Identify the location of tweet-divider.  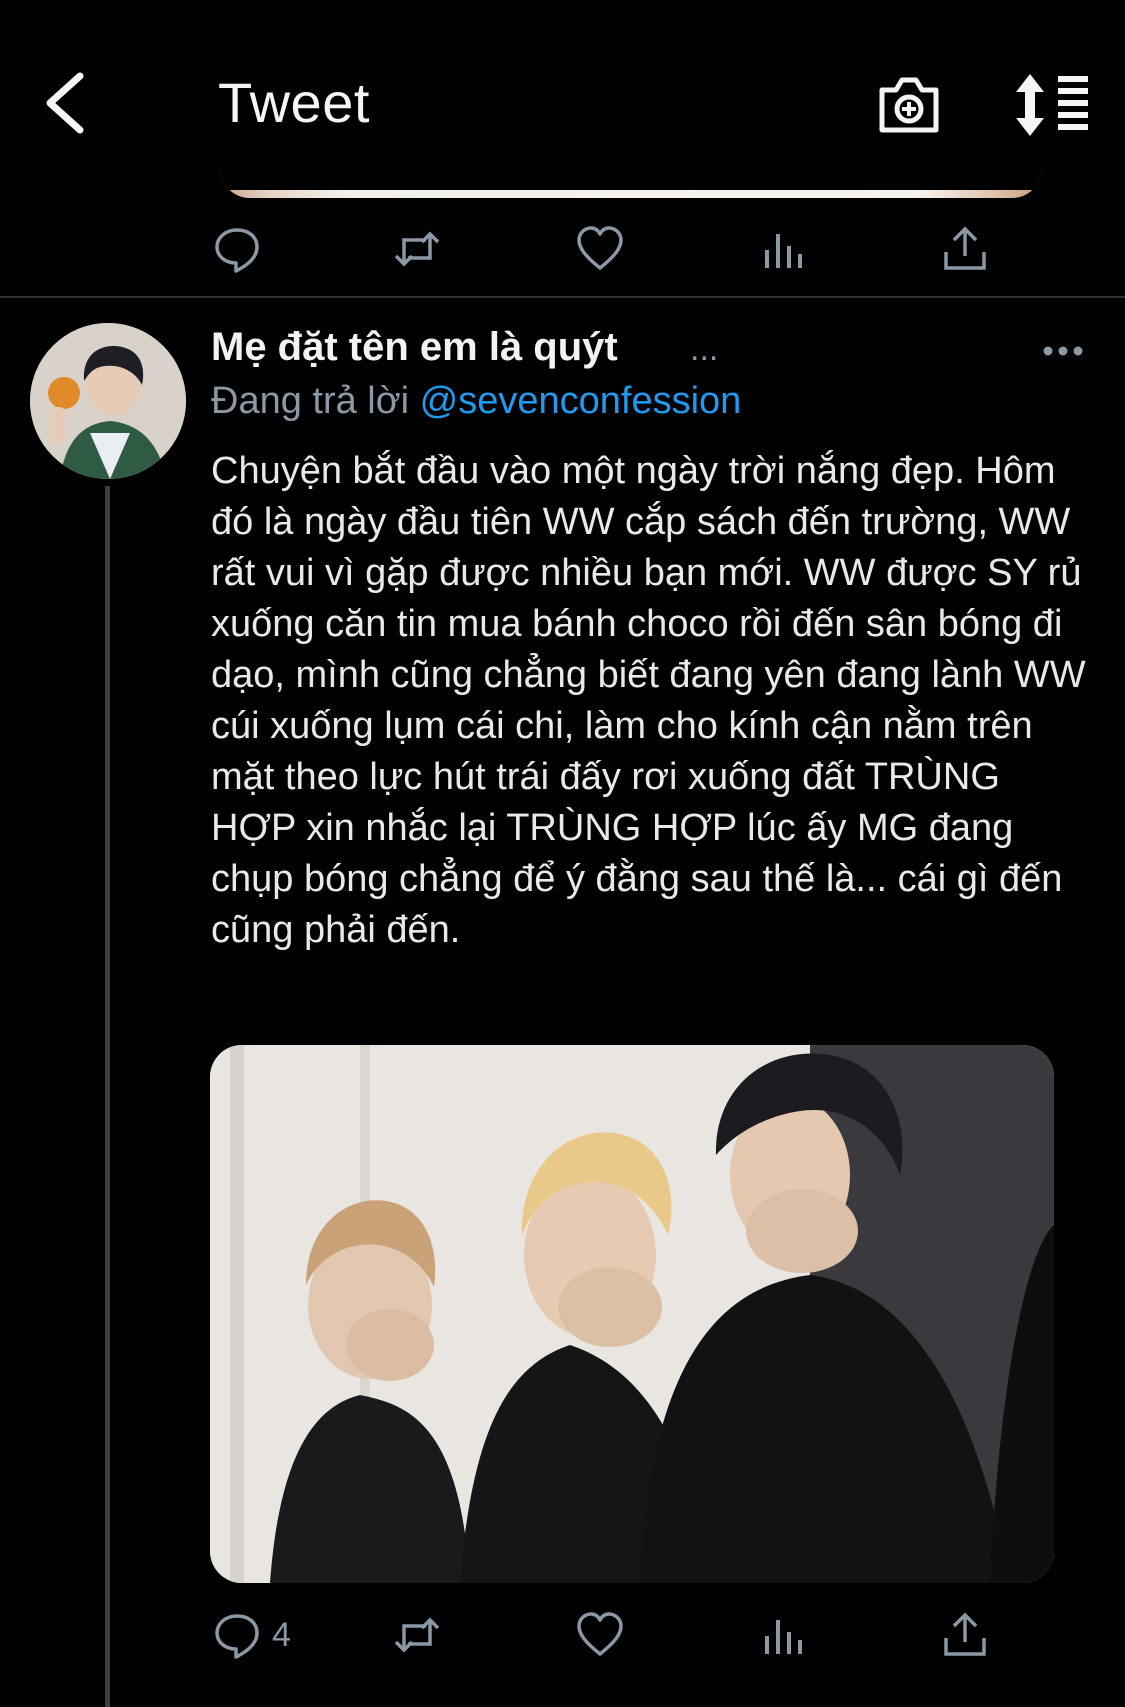
(562, 297).